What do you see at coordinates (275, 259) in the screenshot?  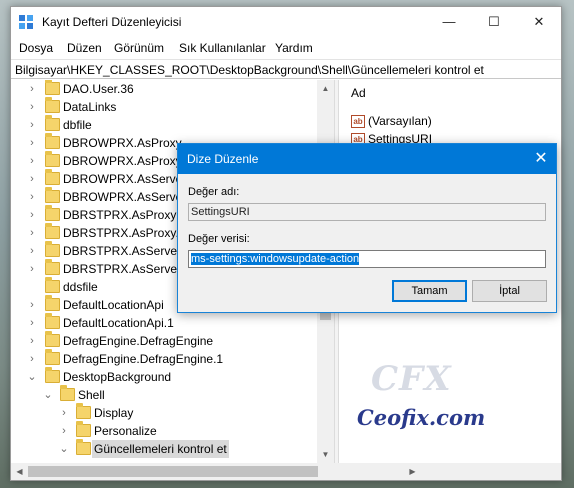 I see `value-data-selected-text: ms-settings:windowsupdate-action` at bounding box center [275, 259].